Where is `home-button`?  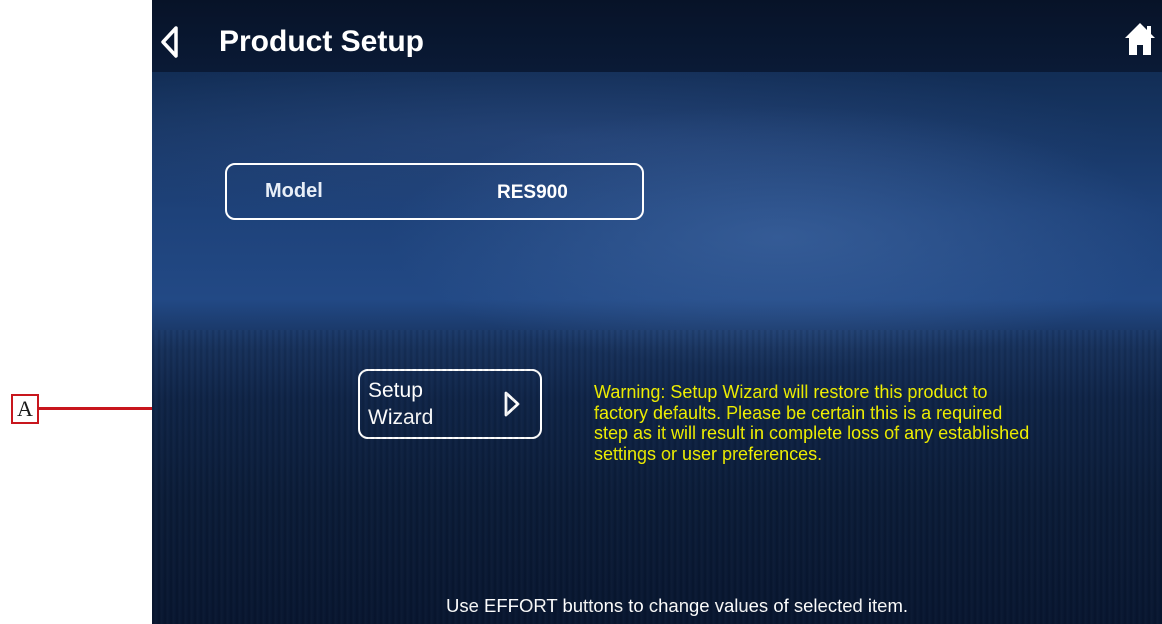 home-button is located at coordinates (1140, 39).